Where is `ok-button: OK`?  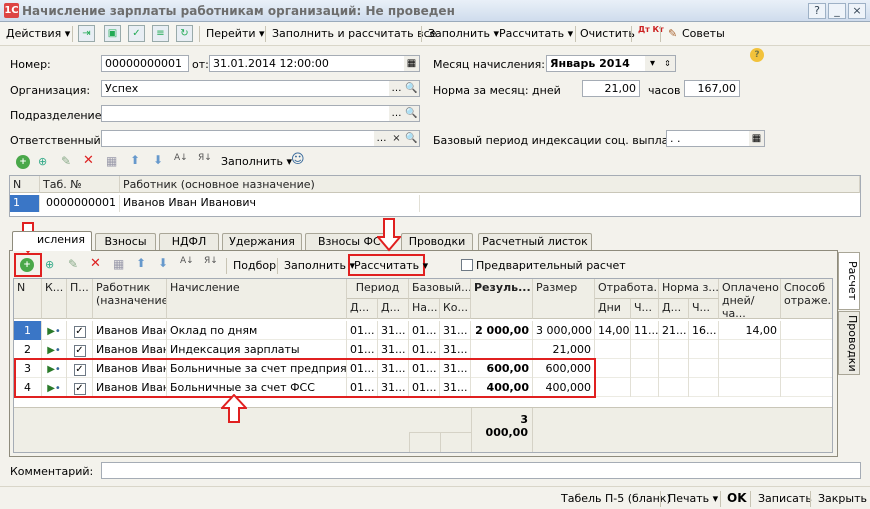 ok-button: OK is located at coordinates (737, 498).